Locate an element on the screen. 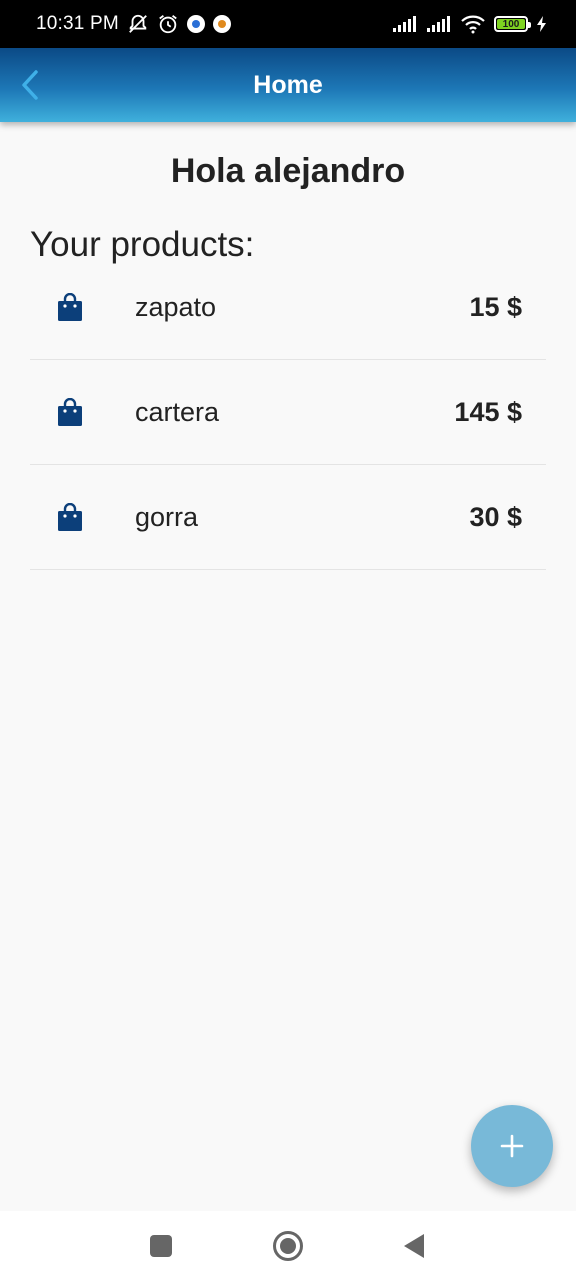 The height and width of the screenshot is (1280, 576). signal-icon is located at coordinates (405, 24).